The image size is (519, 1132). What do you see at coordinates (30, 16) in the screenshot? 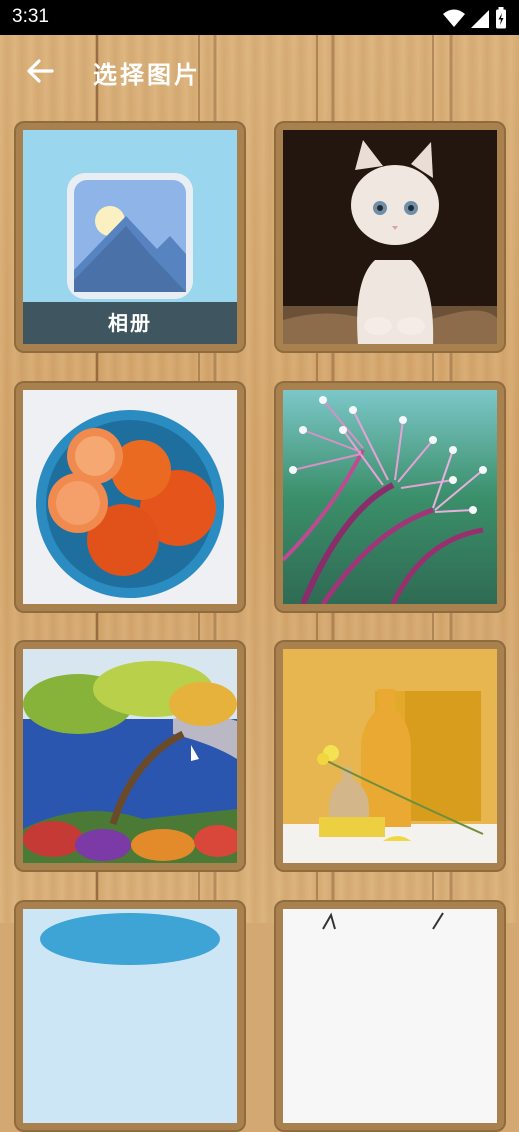
I see `status-time: 3:31` at bounding box center [30, 16].